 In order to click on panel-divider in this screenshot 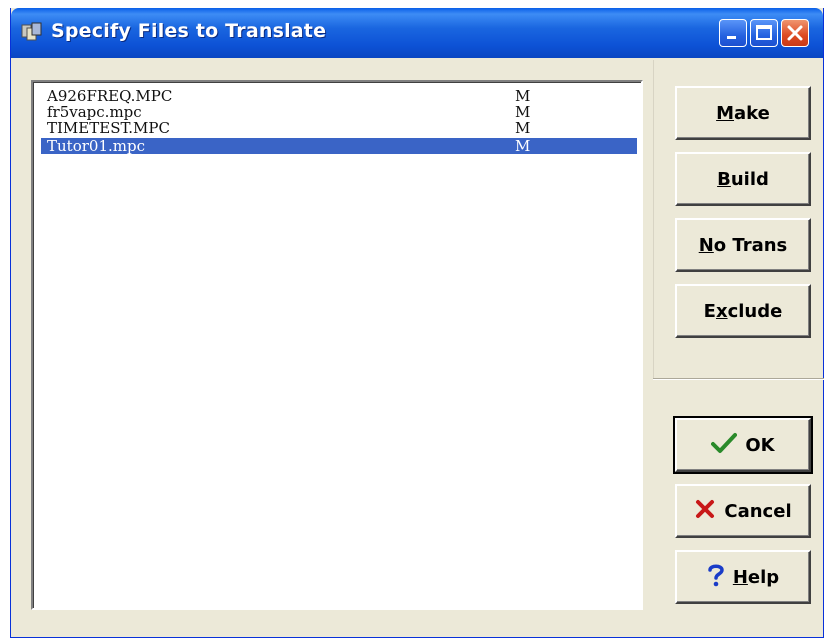, I will do `click(653, 219)`.